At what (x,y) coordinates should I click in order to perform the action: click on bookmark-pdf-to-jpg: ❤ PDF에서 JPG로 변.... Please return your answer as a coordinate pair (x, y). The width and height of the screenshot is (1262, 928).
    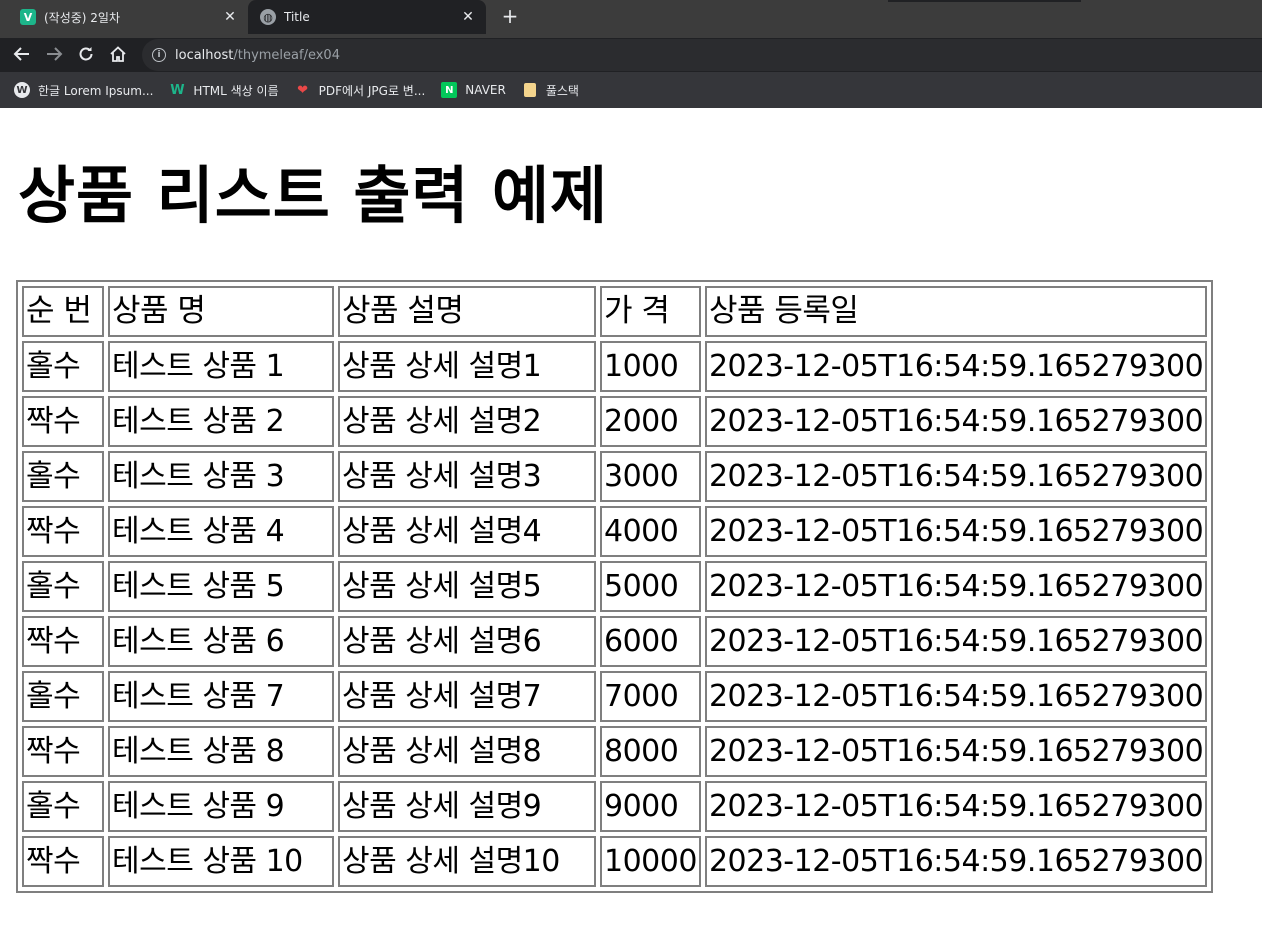
    Looking at the image, I should click on (360, 90).